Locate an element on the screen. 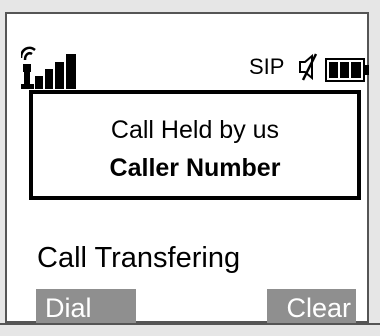 This screenshot has width=380, height=336. transfer-status-text: Call Transfering is located at coordinates (139, 258).